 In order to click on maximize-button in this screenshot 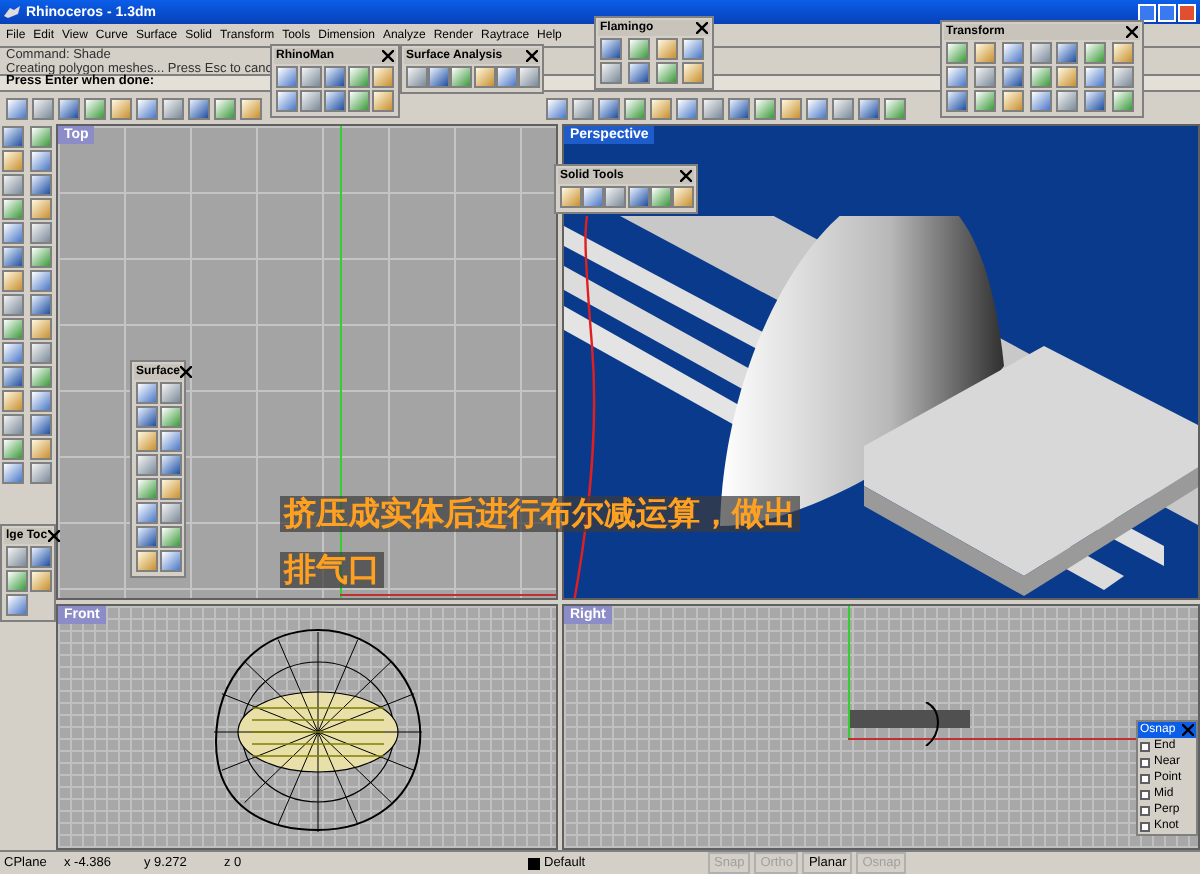, I will do `click(1167, 12)`.